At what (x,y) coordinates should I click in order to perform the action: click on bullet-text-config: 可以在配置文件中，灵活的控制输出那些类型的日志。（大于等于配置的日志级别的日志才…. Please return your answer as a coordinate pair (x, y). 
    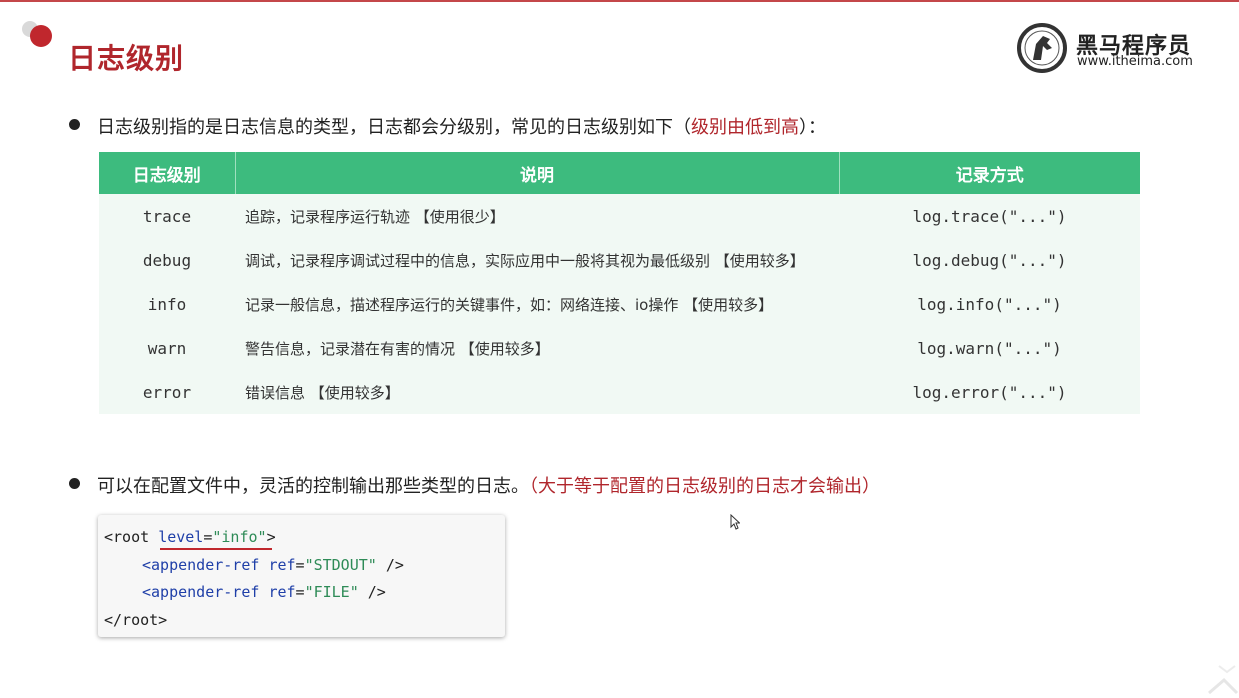
    Looking at the image, I should click on (488, 485).